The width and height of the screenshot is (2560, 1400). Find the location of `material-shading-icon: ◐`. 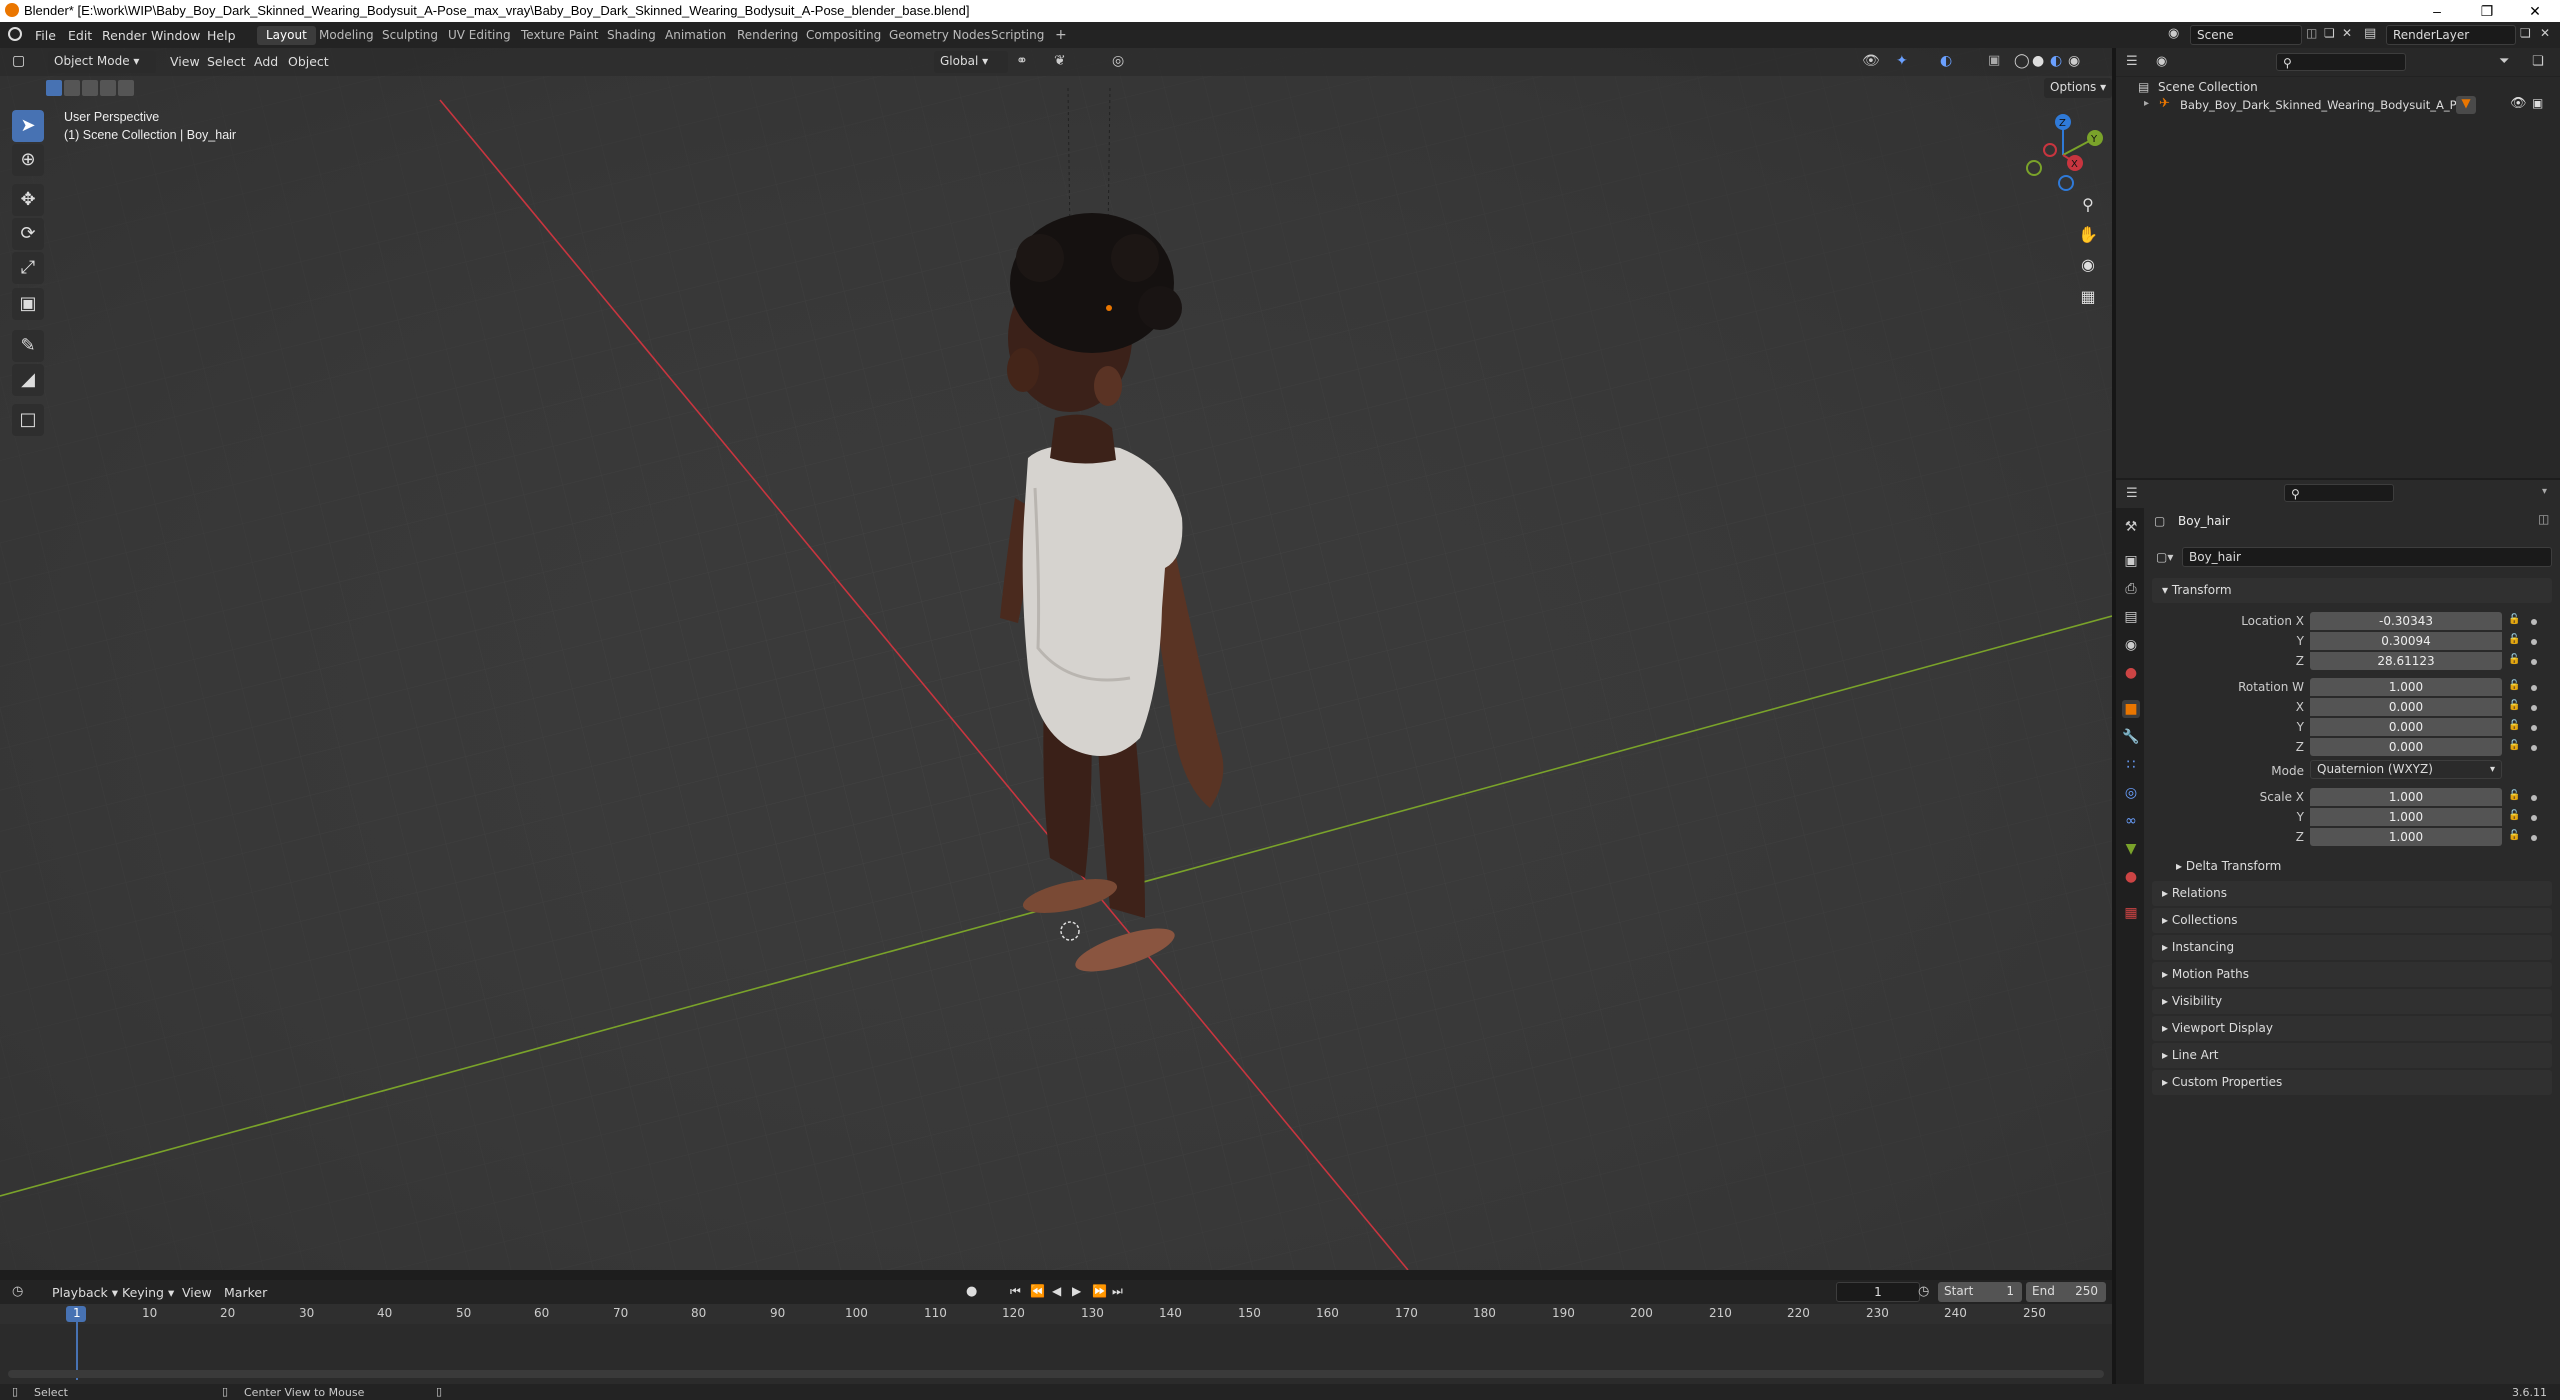

material-shading-icon: ◐ is located at coordinates (2056, 61).